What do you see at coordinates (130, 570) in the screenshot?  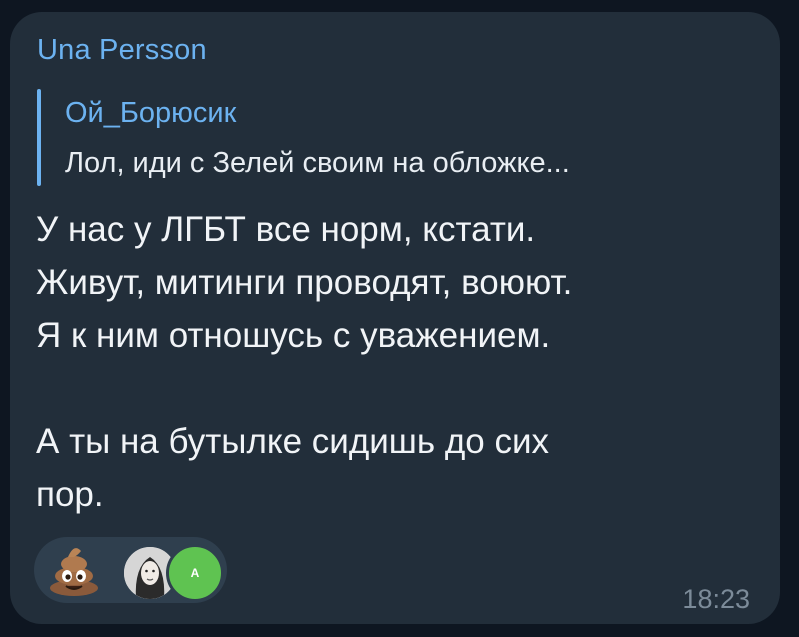 I see `reaction-pill: A` at bounding box center [130, 570].